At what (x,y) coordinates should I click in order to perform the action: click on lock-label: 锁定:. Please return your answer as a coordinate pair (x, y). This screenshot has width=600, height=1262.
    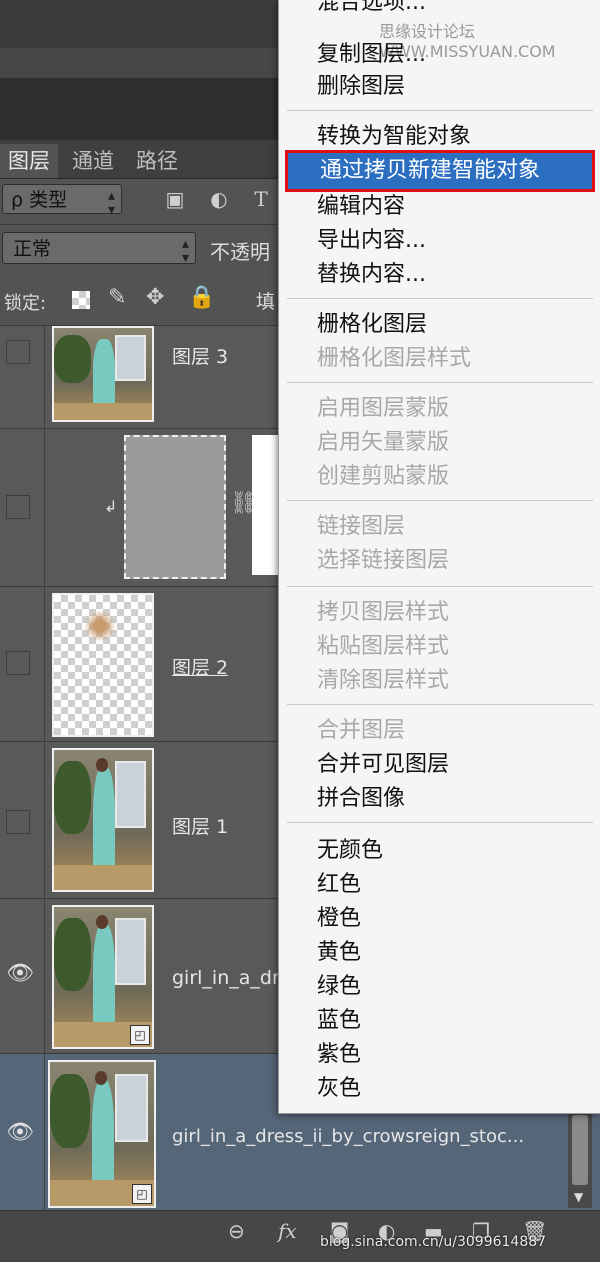
    Looking at the image, I should click on (25, 303).